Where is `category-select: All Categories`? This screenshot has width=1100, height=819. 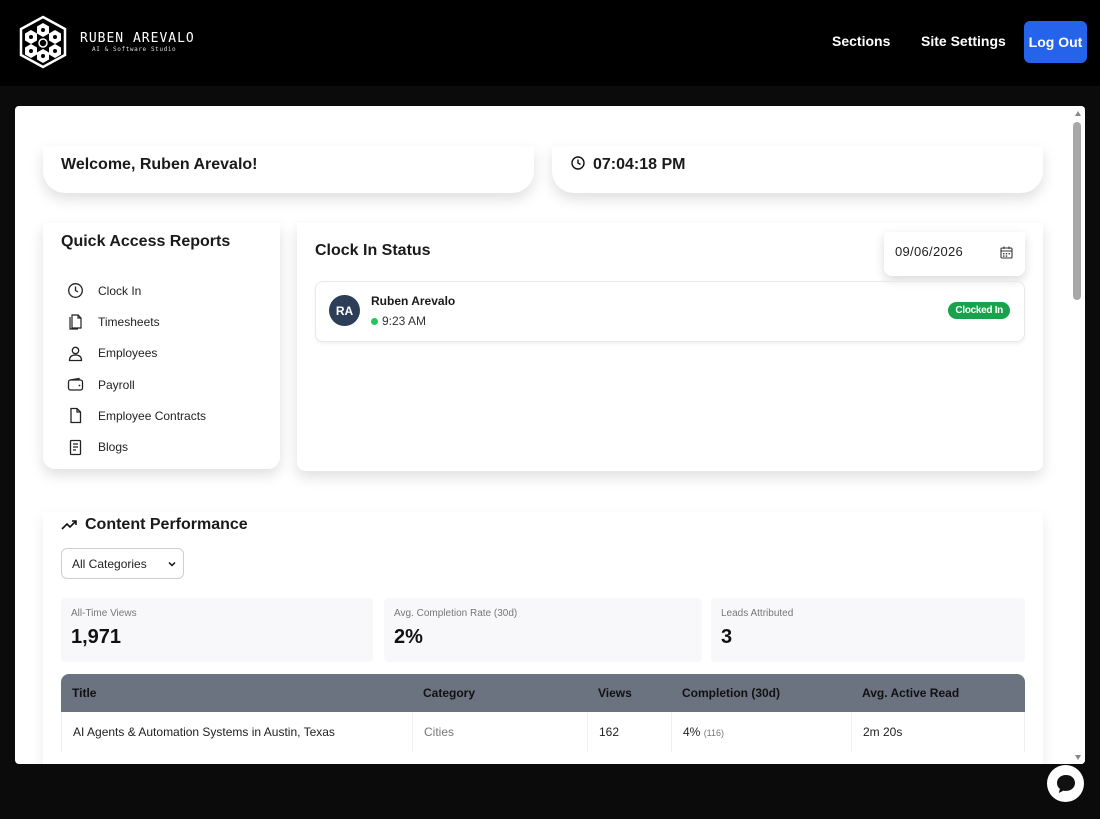
category-select: All Categories is located at coordinates (122, 563).